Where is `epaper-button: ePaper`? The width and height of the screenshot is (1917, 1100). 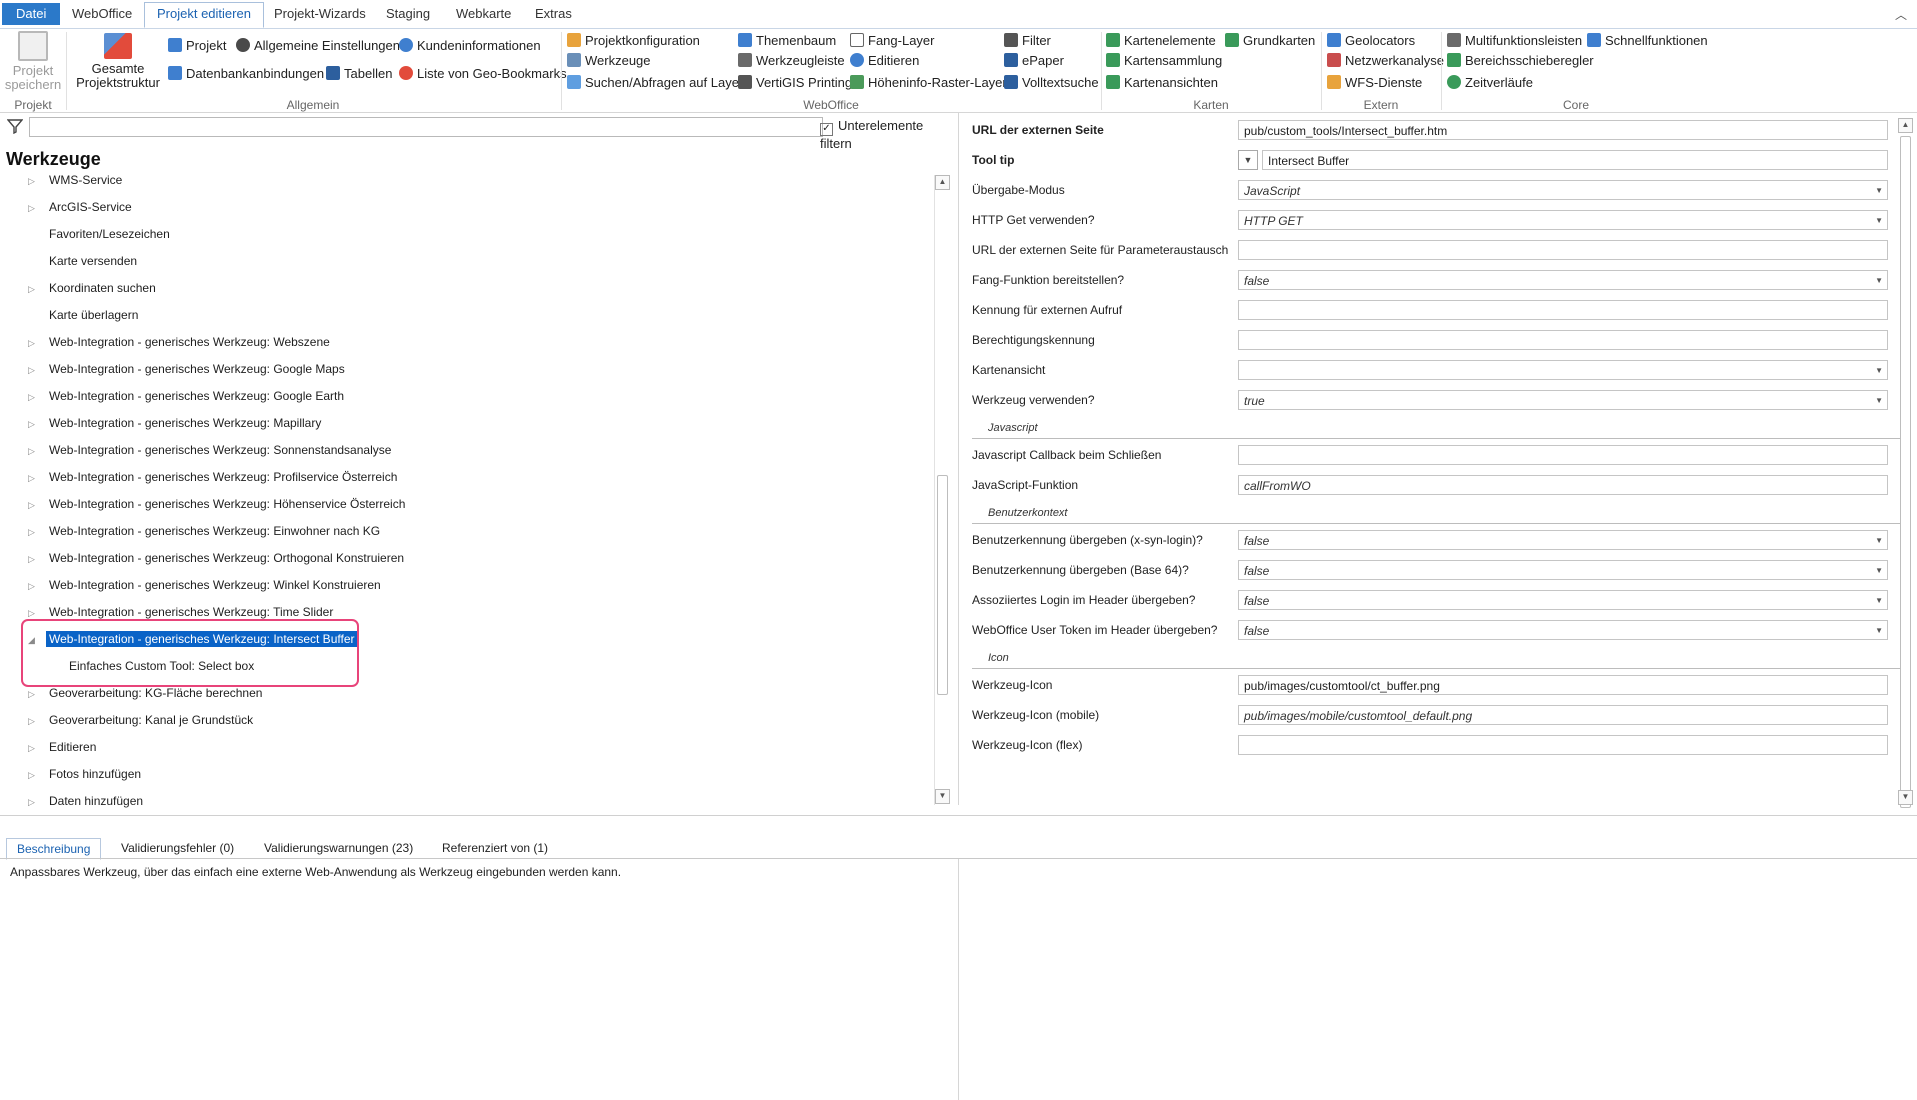
epaper-button: ePaper is located at coordinates (1034, 61).